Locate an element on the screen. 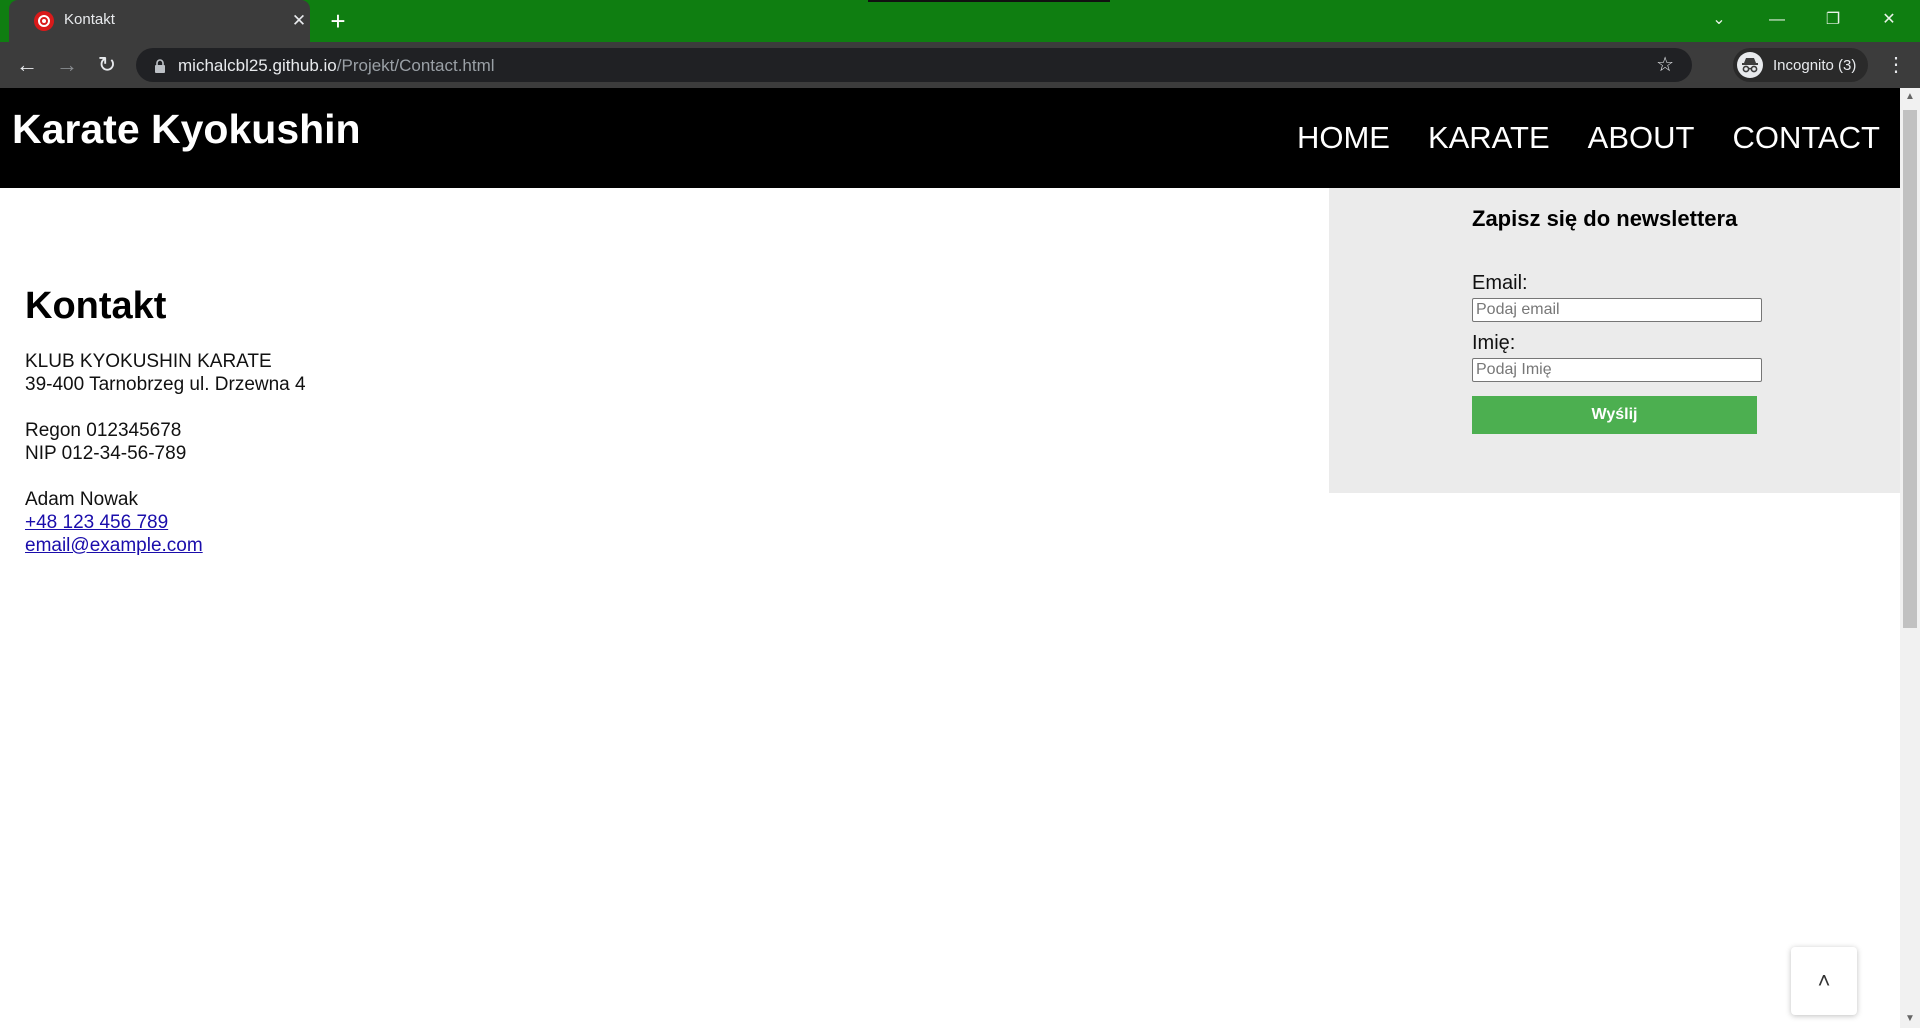  club-address: 39-400 Tarnobrzeg ul. Drzewna 4 is located at coordinates (165, 384).